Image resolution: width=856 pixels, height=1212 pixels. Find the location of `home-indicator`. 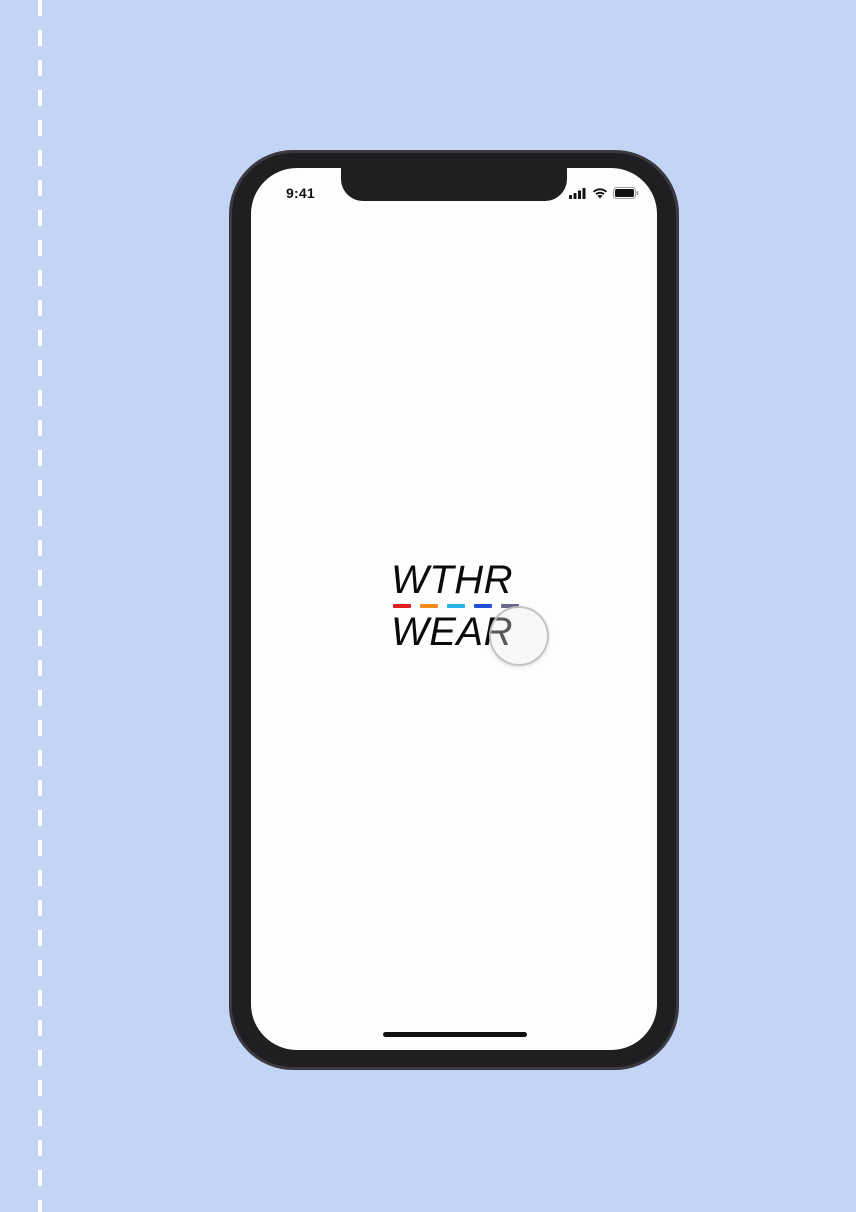

home-indicator is located at coordinates (455, 1034).